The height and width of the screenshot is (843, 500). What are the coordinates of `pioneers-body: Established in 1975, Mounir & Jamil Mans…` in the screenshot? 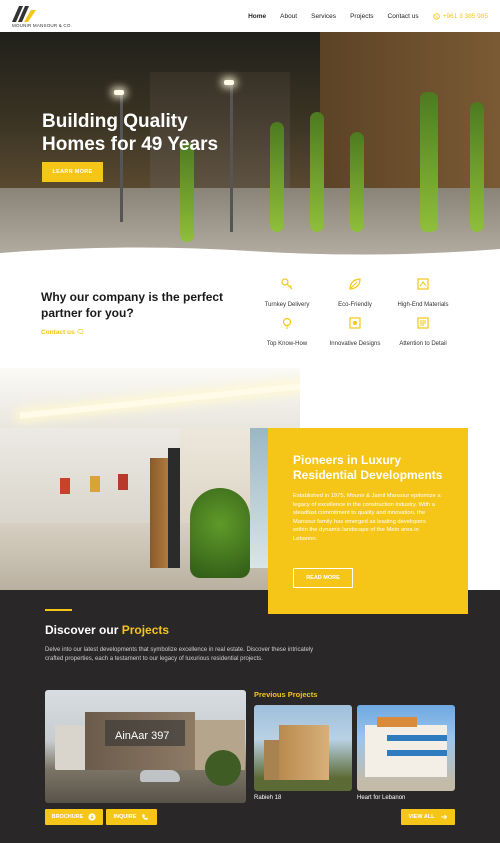 It's located at (367, 517).